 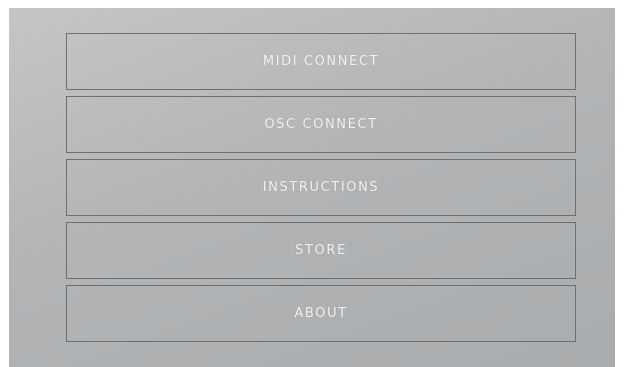 I want to click on instructions-button: INSTRUCTIONS, so click(x=321, y=187).